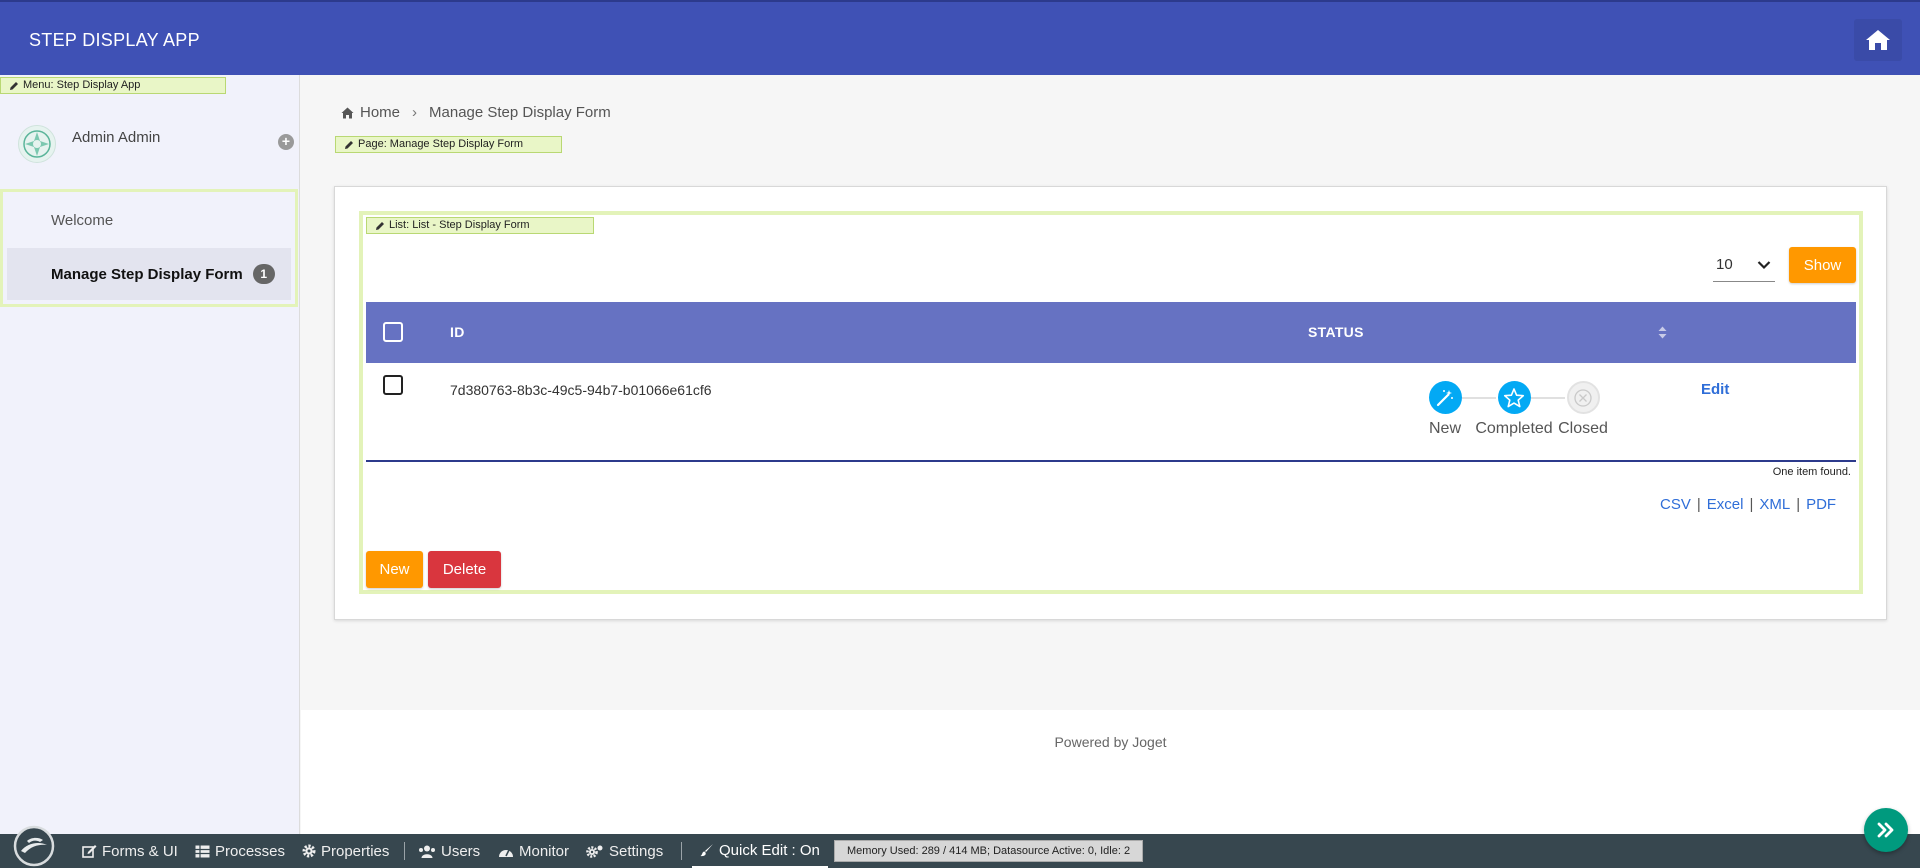 The image size is (1920, 868). Describe the element at coordinates (520, 112) in the screenshot. I see `breadcrumb-current: Manage Step Display Form` at that location.